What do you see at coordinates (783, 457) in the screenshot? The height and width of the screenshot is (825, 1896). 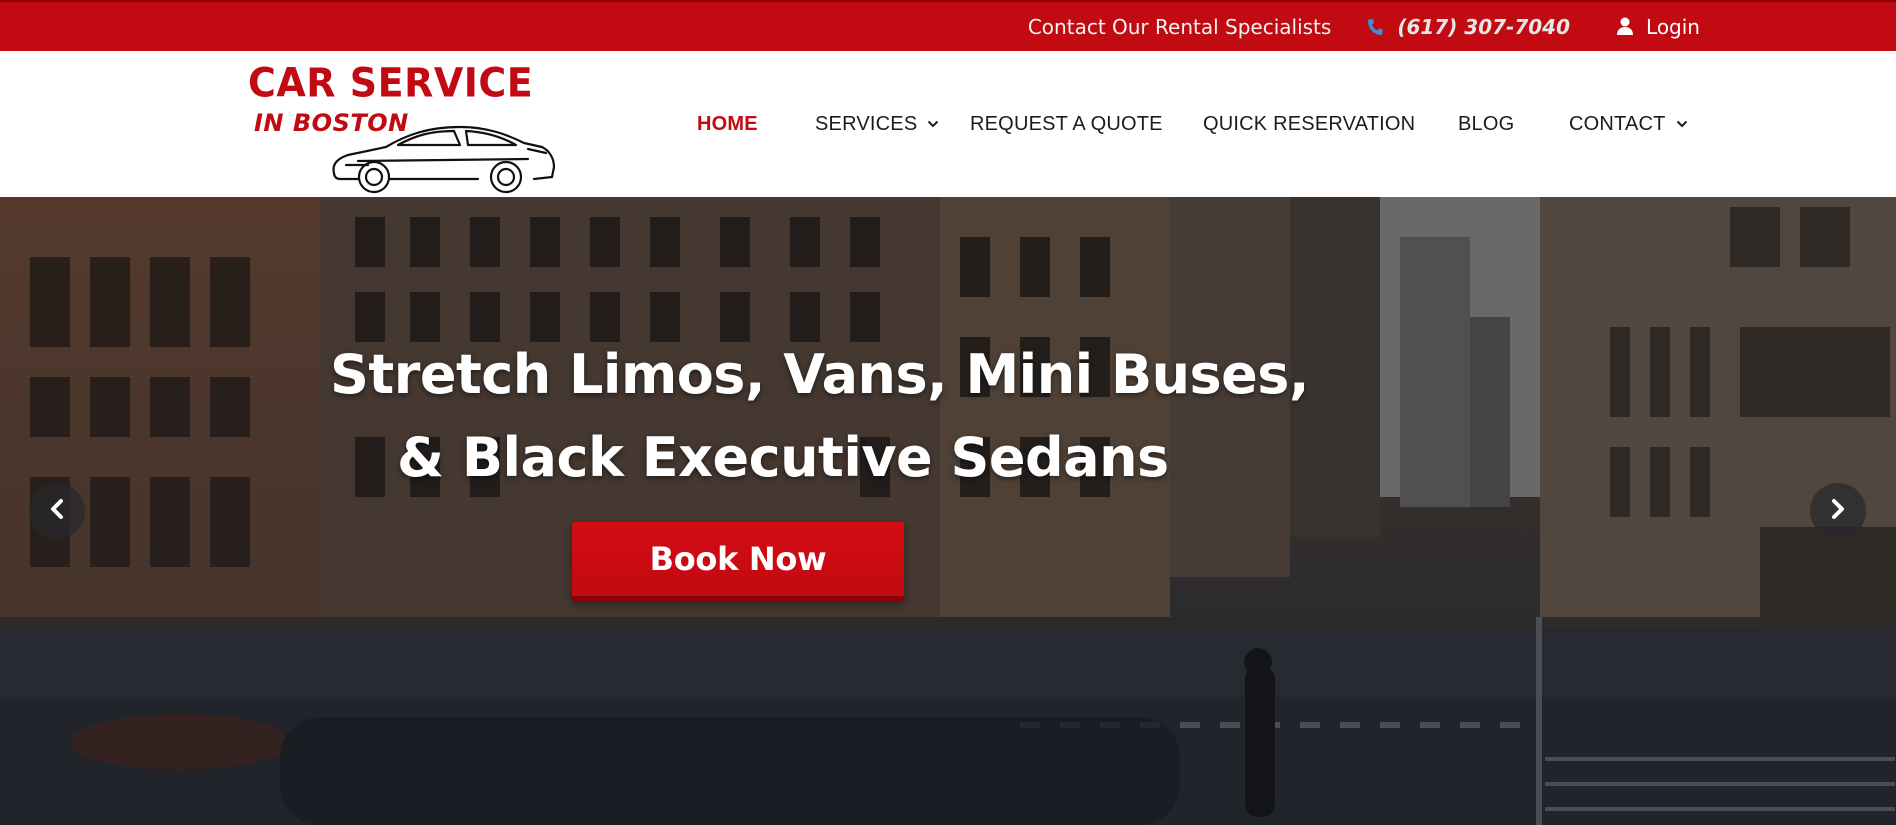 I see `hero-title-line2: & Black Executive Sedans` at bounding box center [783, 457].